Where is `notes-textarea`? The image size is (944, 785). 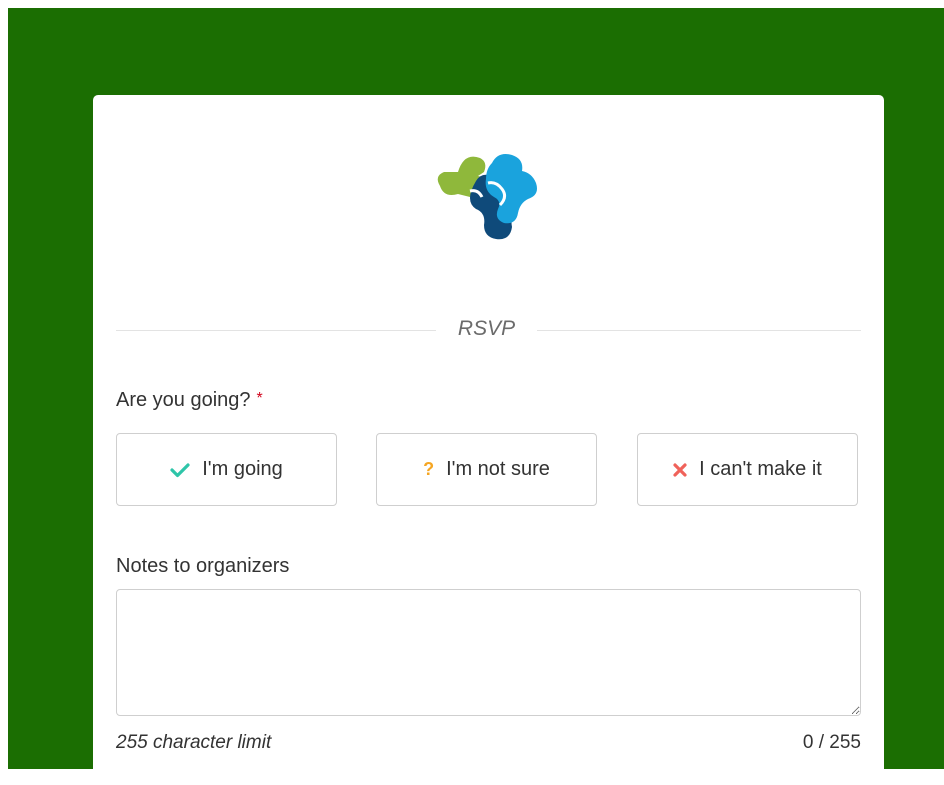
notes-textarea is located at coordinates (488, 652).